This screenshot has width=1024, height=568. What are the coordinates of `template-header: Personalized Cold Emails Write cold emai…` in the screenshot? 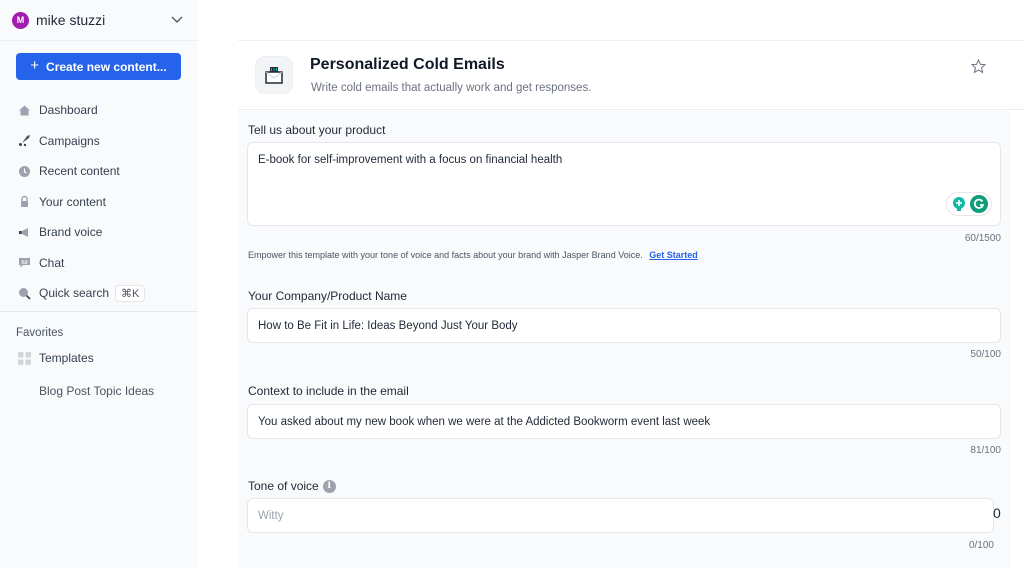 It's located at (631, 75).